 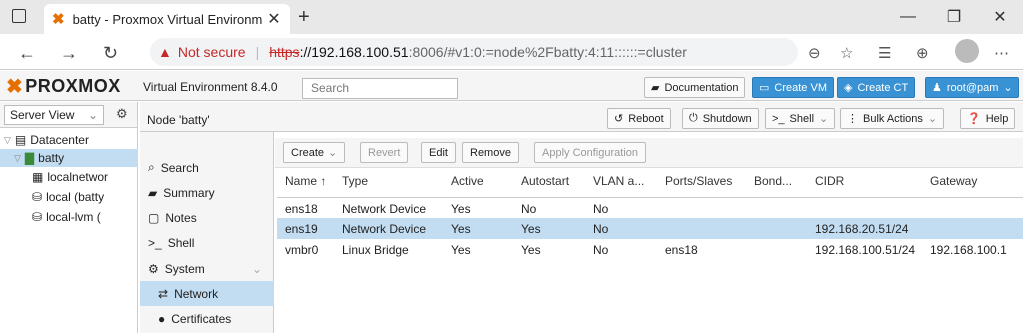 I want to click on browser-tab: ✖ batty - Proxmox Virtual Environm ✕, so click(x=167, y=19).